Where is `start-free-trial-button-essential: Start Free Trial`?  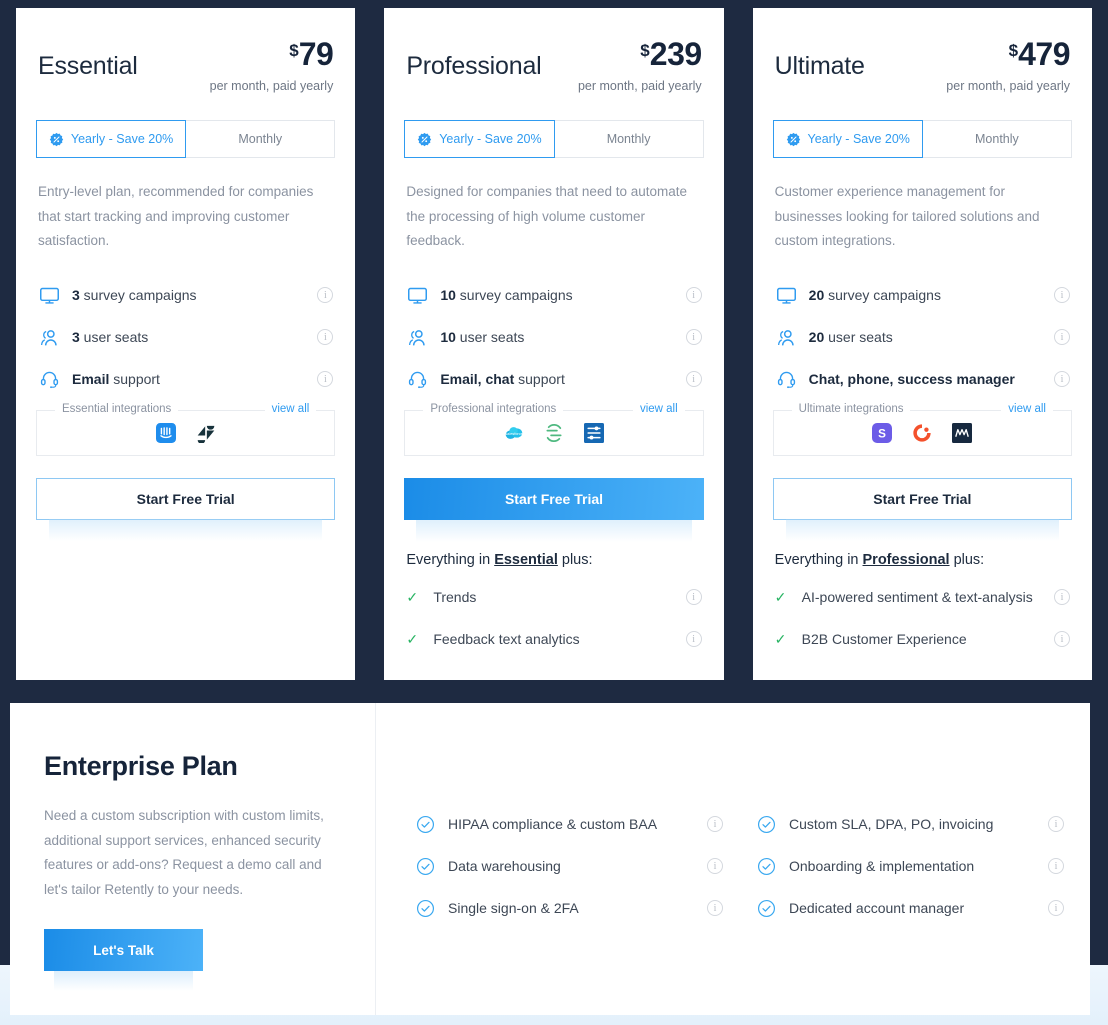
start-free-trial-button-essential: Start Free Trial is located at coordinates (186, 510).